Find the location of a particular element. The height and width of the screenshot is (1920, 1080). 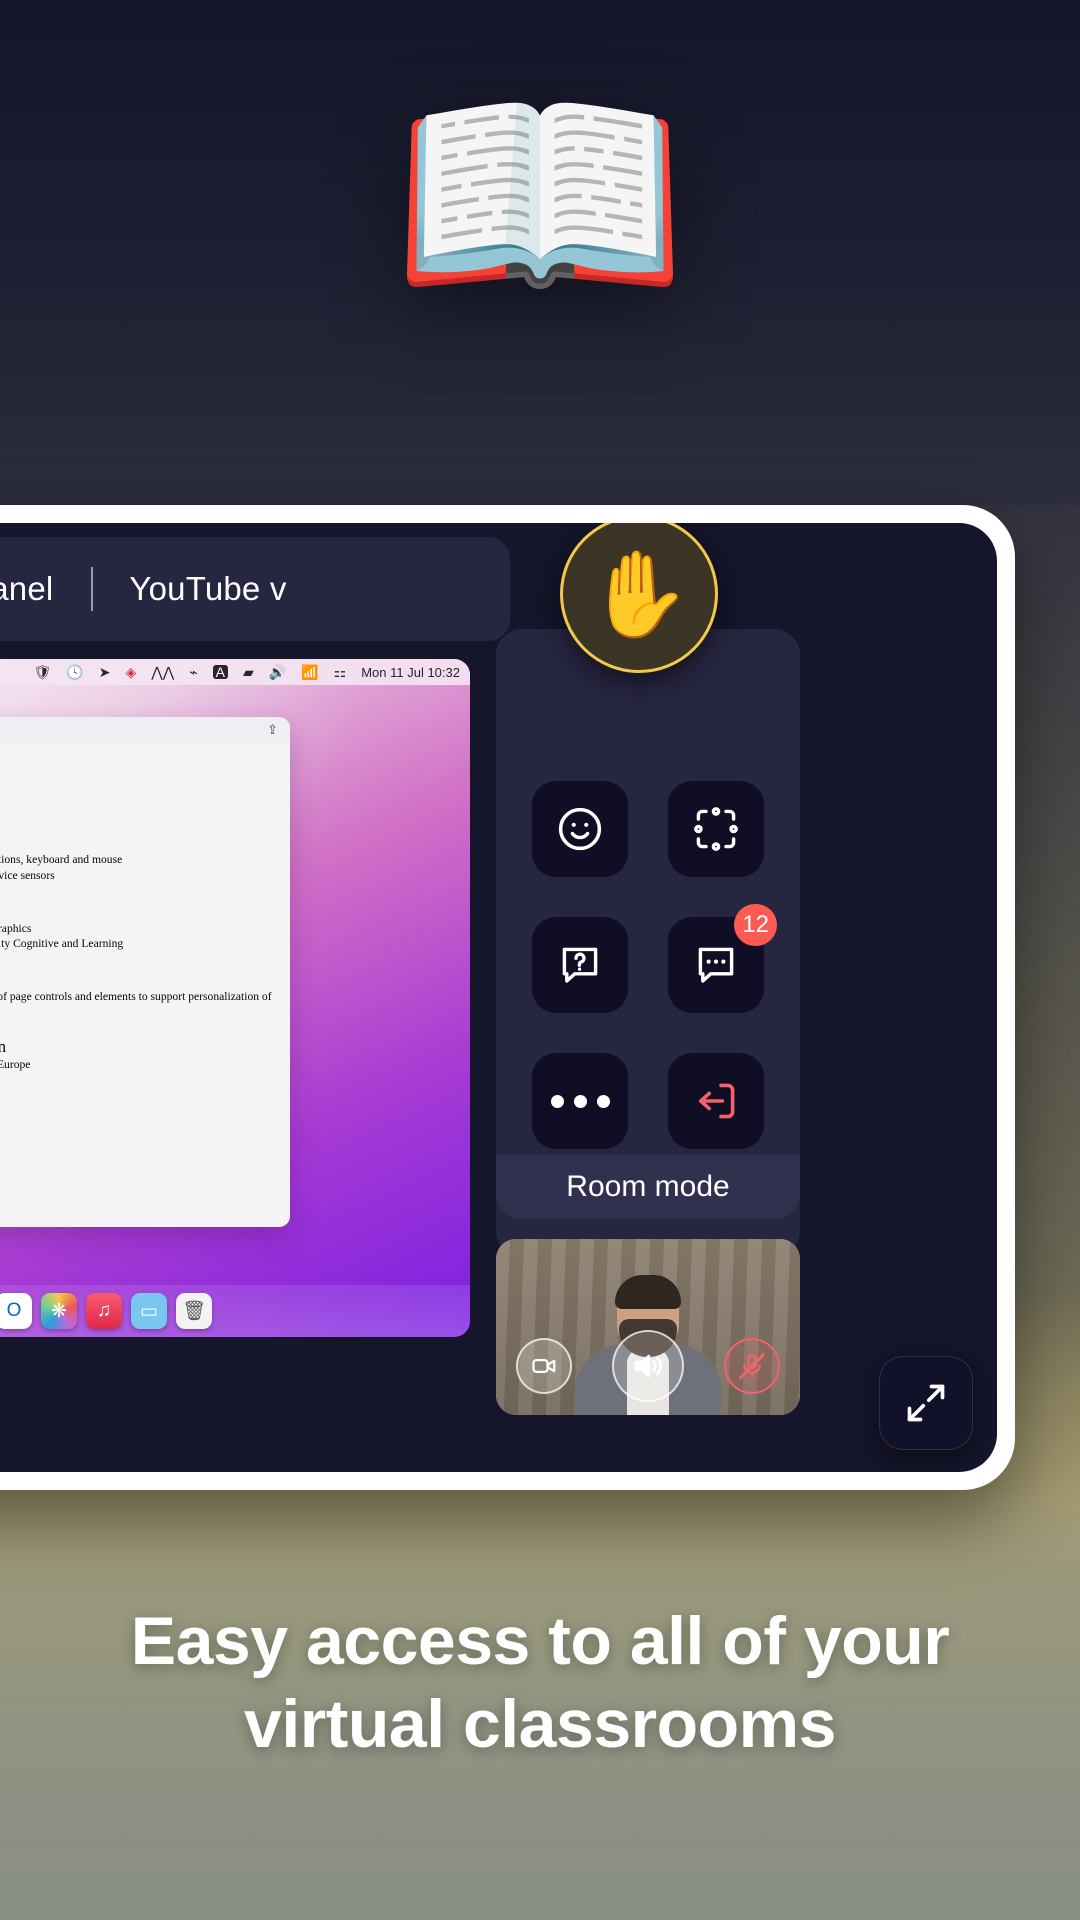

magnifier-clock-icon: 🕓 is located at coordinates (75, 672).